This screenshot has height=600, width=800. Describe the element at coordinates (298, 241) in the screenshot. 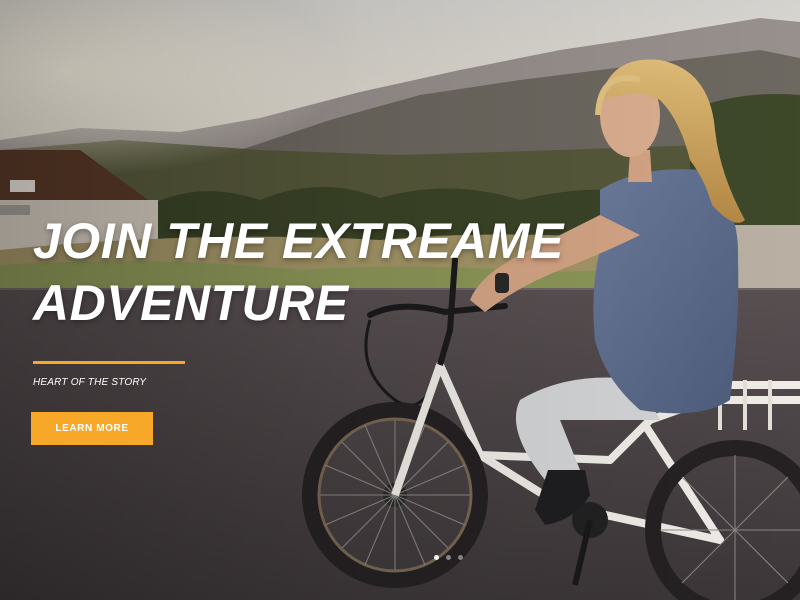

I see `hero-title-line-1: JOIN THE EXTREAME` at that location.